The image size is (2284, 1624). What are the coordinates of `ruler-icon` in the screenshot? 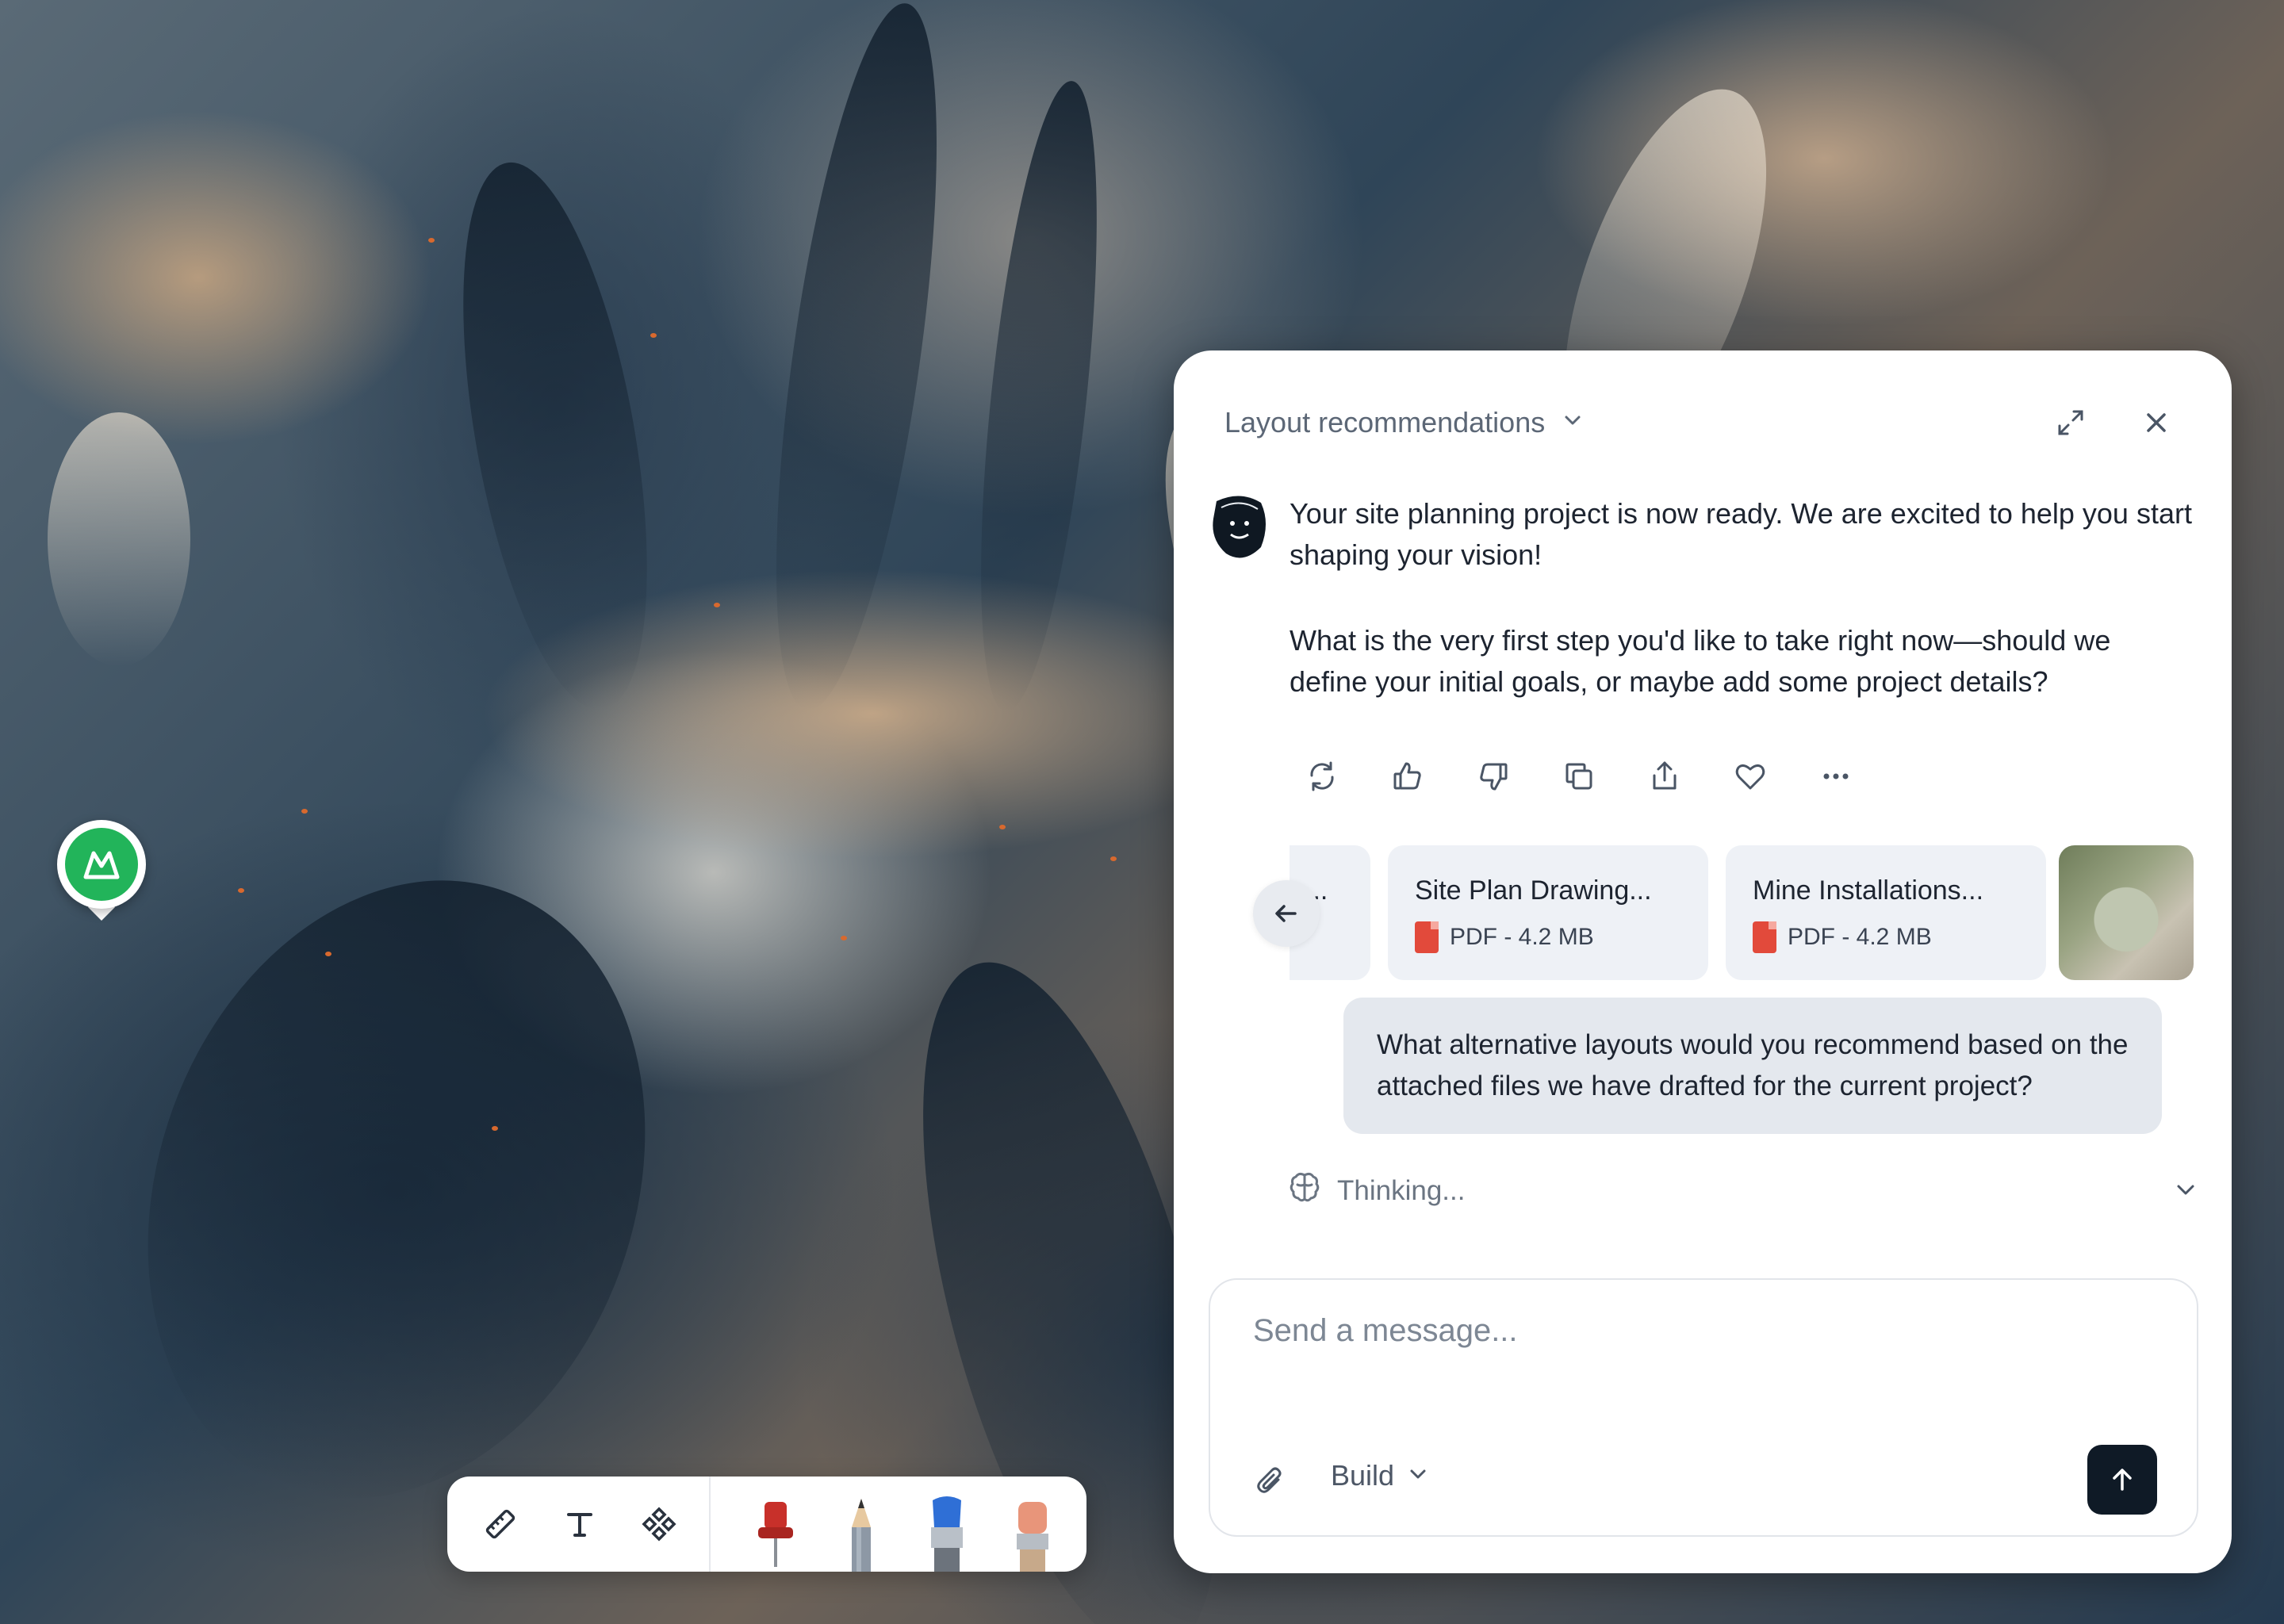 It's located at (500, 1524).